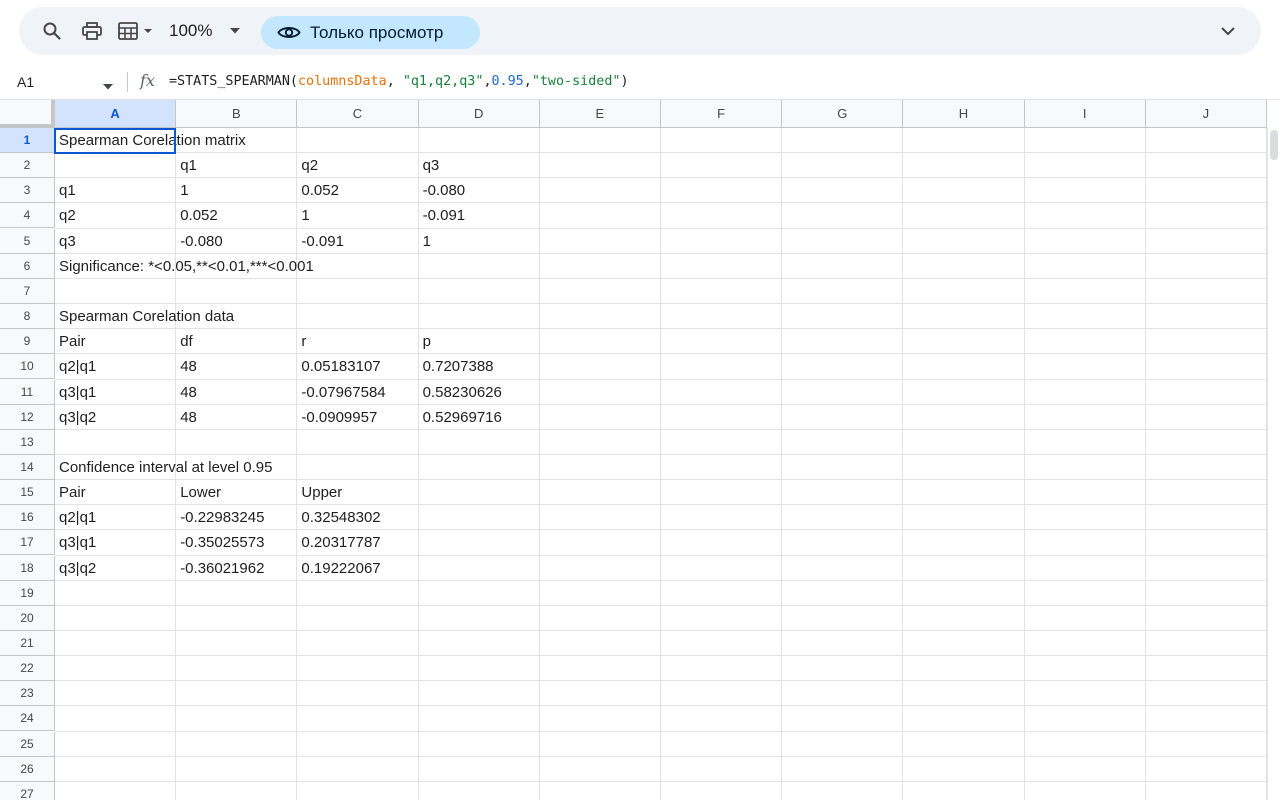 The width and height of the screenshot is (1280, 800). What do you see at coordinates (144, 316) in the screenshot?
I see `cell-a8: Spearman Corelation data` at bounding box center [144, 316].